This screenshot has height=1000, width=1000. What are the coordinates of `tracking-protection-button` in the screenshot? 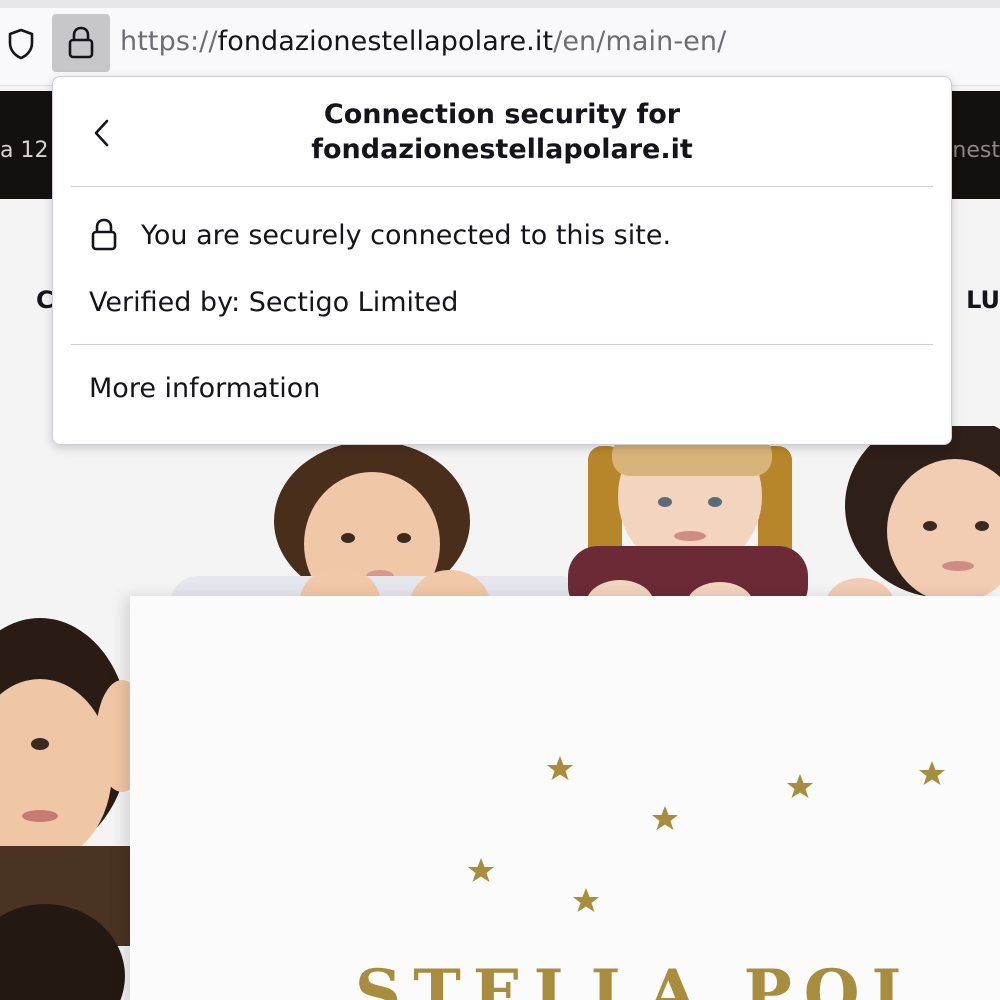 It's located at (21, 44).